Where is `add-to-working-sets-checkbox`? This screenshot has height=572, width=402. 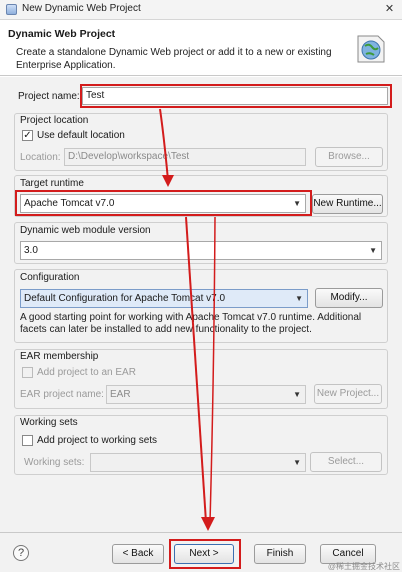 add-to-working-sets-checkbox is located at coordinates (27, 440).